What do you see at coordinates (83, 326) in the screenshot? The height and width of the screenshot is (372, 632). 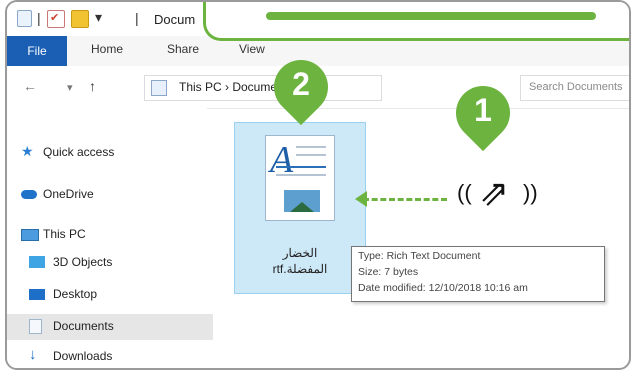 I see `sidebar-item-label: Documents` at bounding box center [83, 326].